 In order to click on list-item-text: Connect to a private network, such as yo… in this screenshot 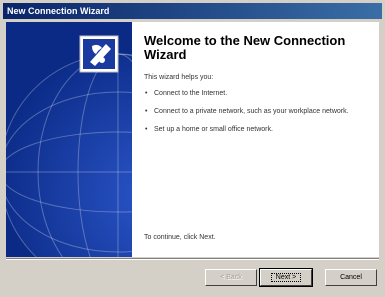, I will do `click(251, 111)`.